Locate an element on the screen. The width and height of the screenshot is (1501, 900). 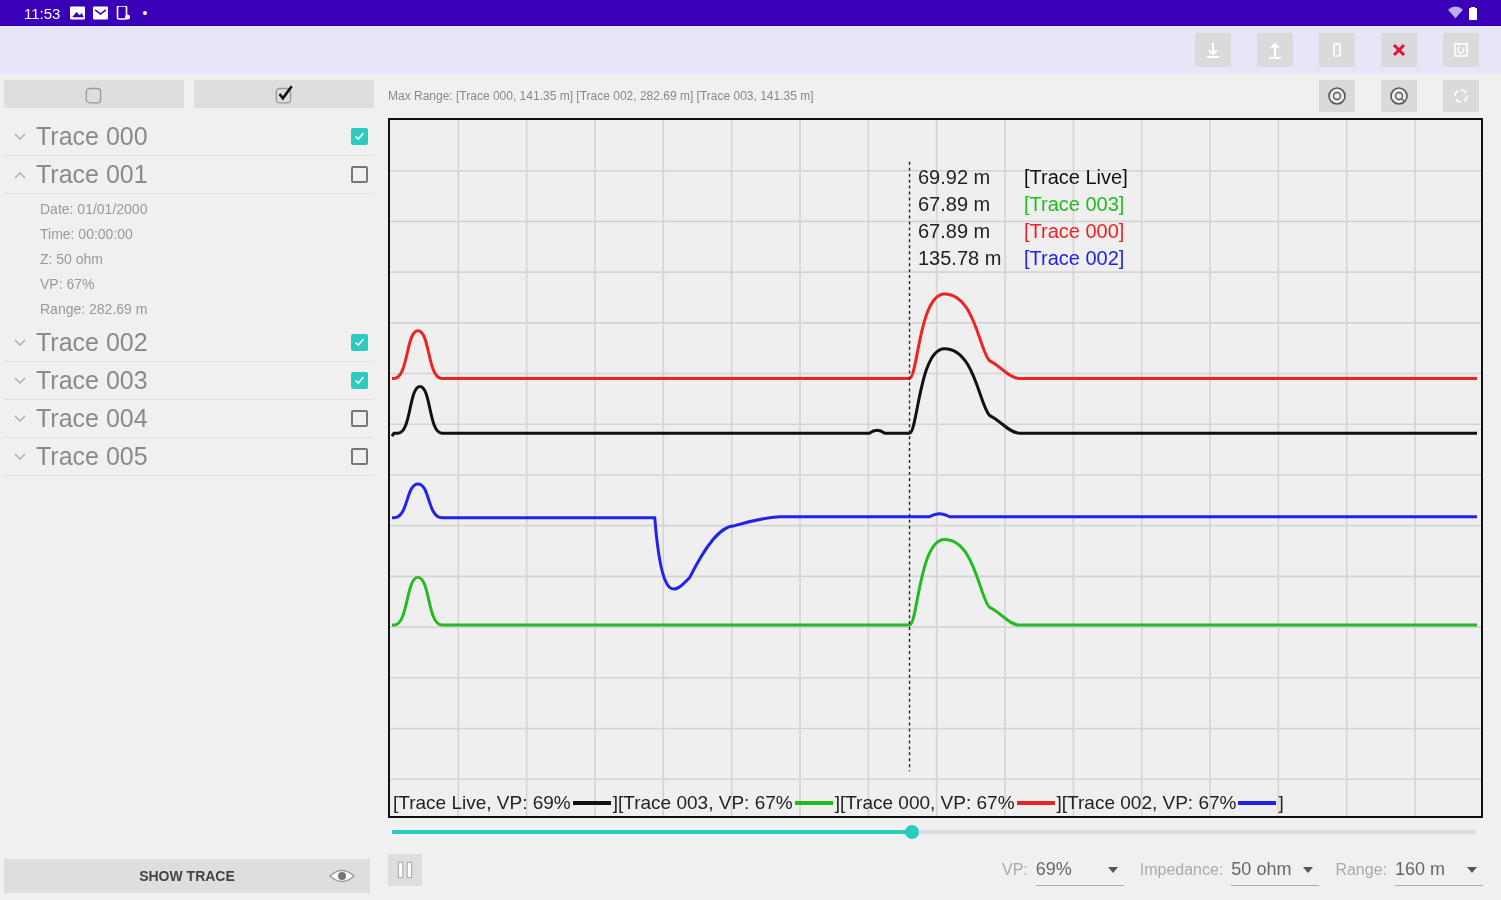
zoom-in-icon is located at coordinates (1399, 96).